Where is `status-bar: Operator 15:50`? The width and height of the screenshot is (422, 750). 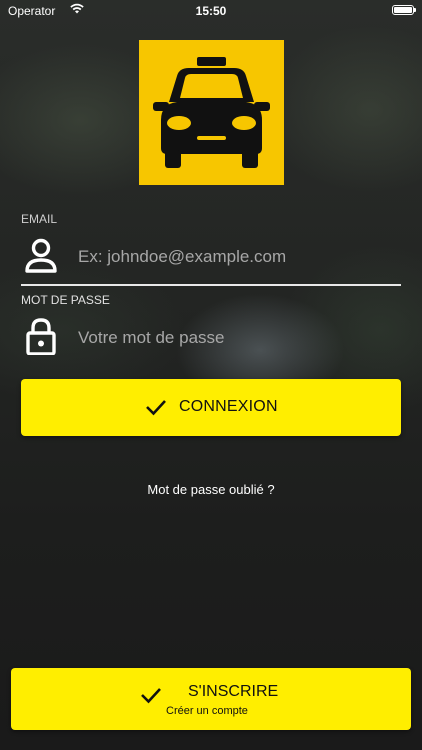 status-bar: Operator 15:50 is located at coordinates (211, 11).